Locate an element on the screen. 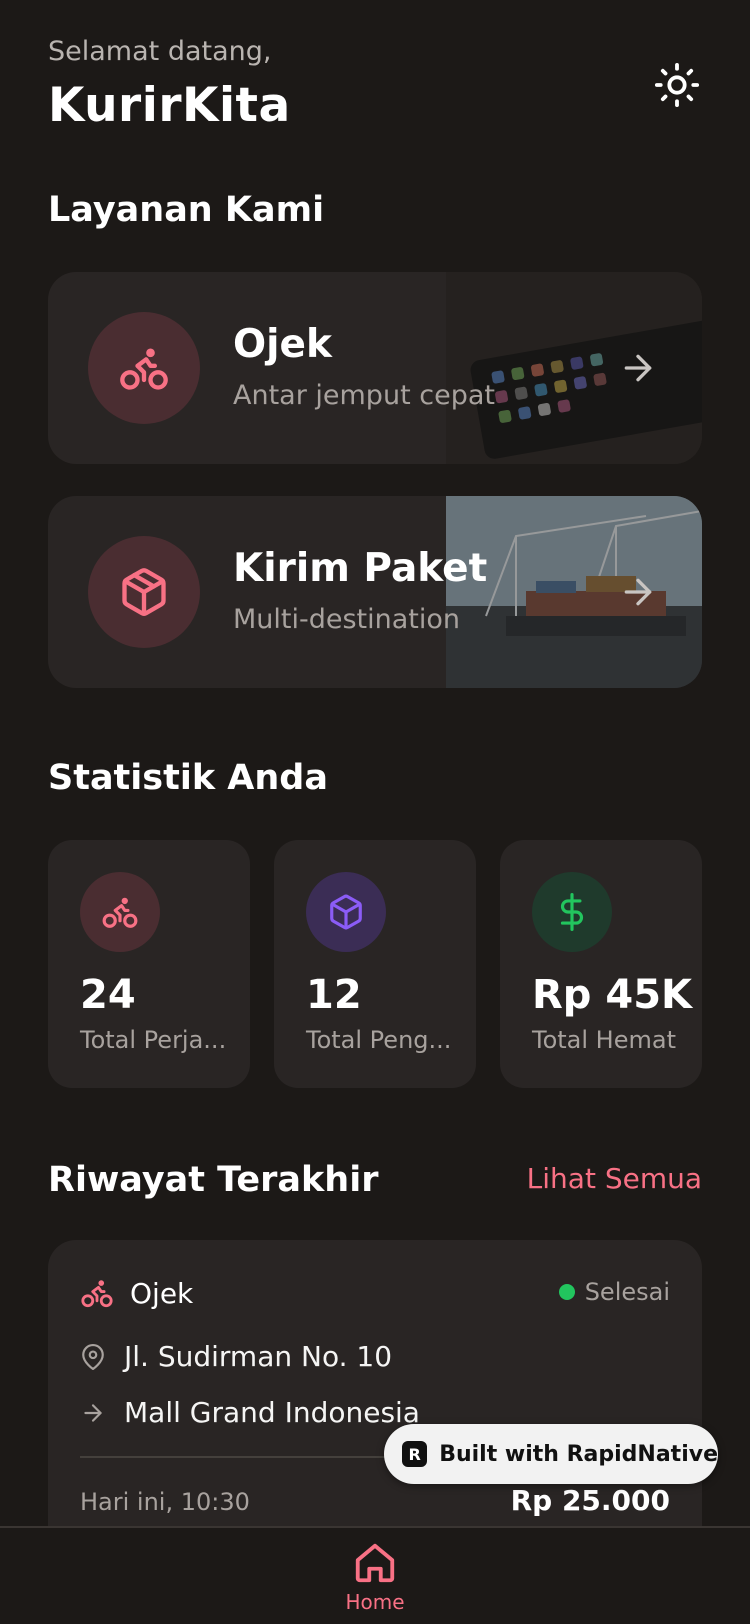 The image size is (750, 1624). stat-value: 12 is located at coordinates (334, 995).